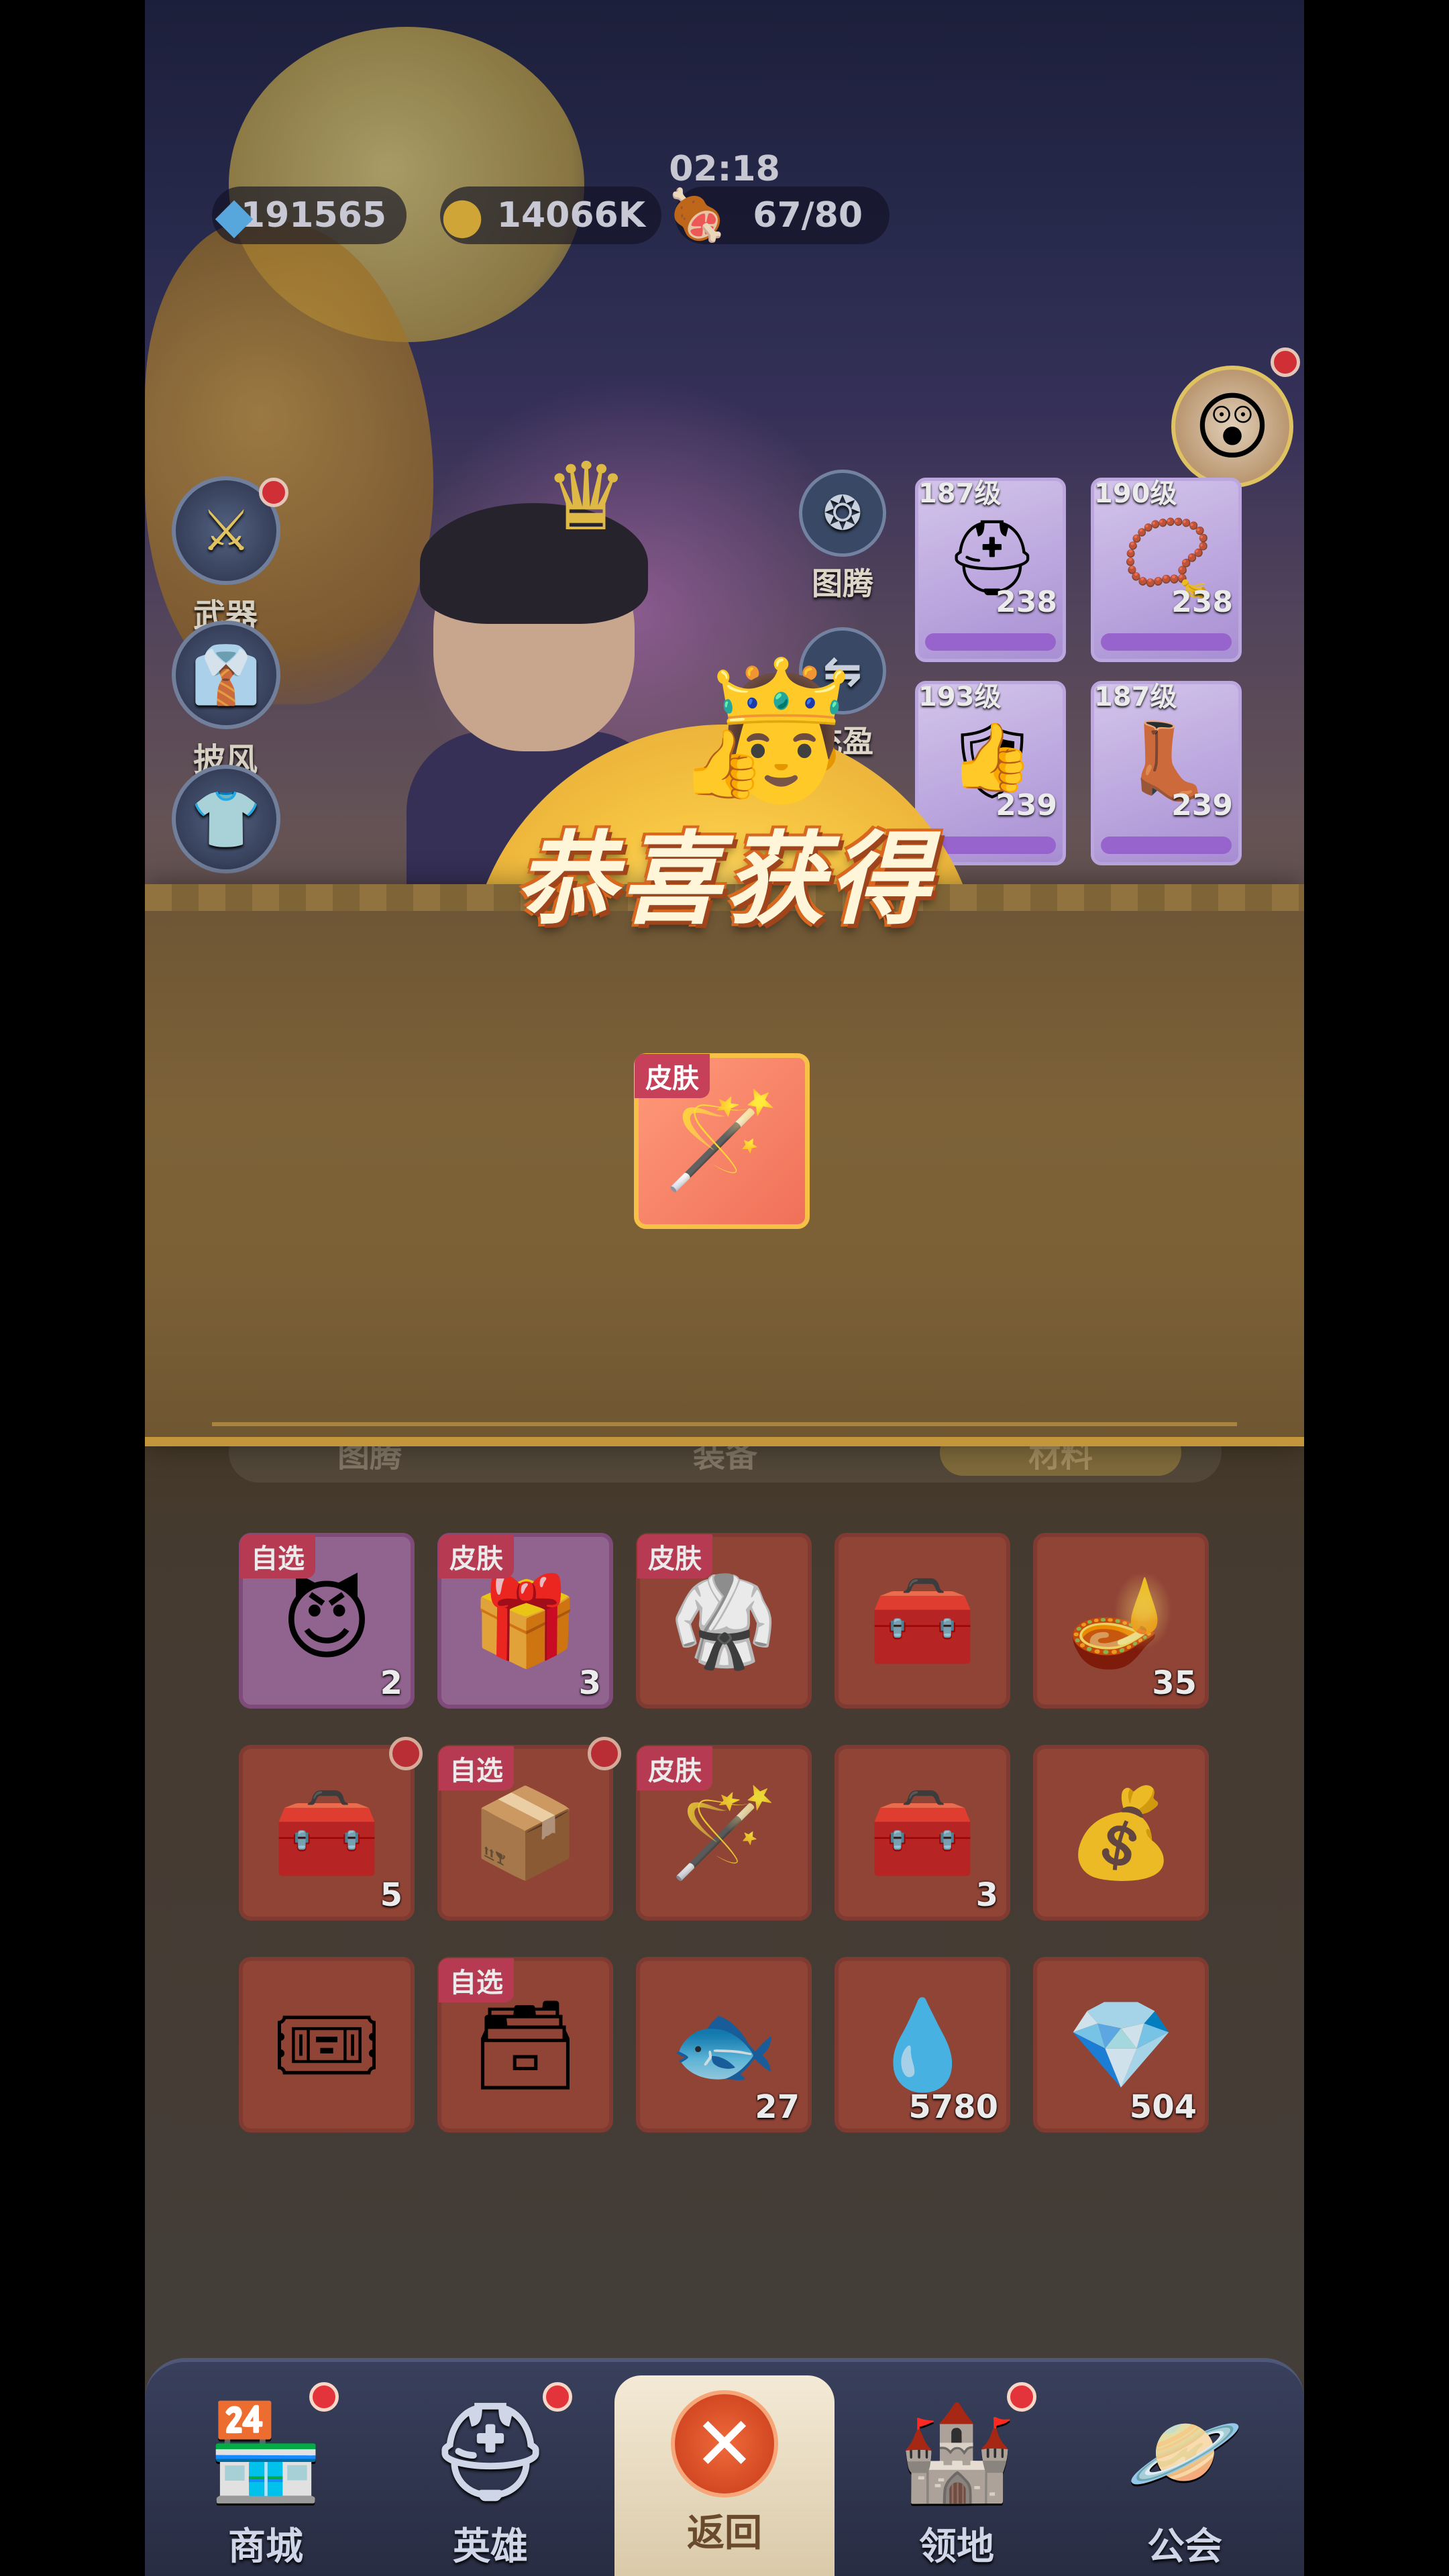 This screenshot has height=2576, width=1449. I want to click on bottom-nav: 🏪 商城 ⛑ 英雄 ✕ 返回 🏰 领地 🪐 公会, so click(724, 2467).